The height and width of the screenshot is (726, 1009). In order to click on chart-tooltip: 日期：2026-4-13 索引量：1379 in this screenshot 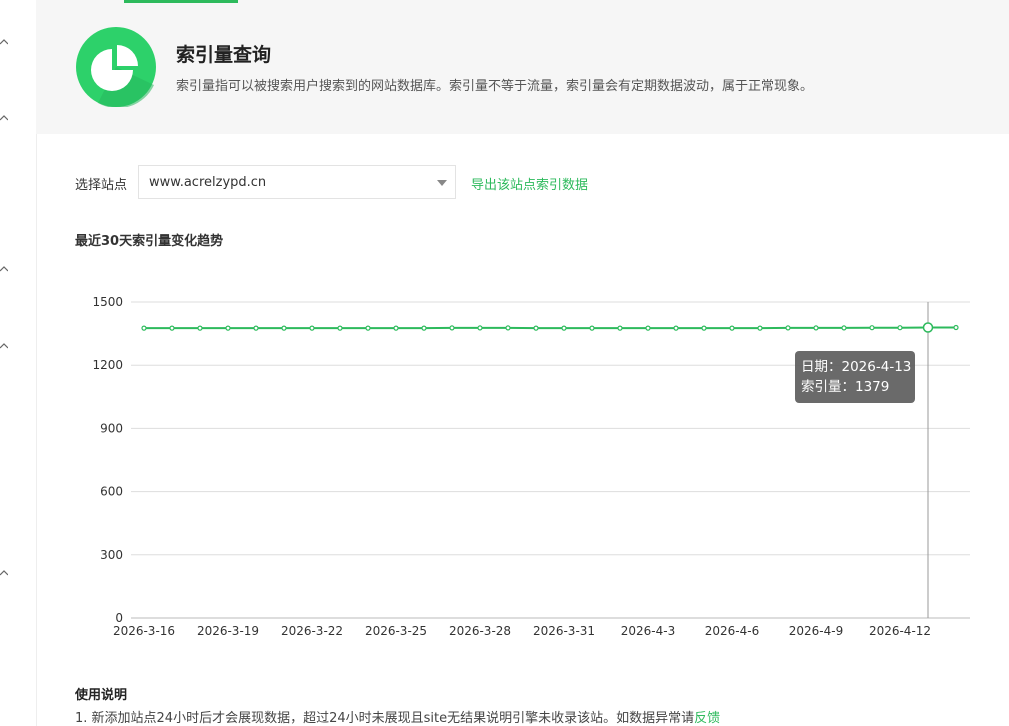, I will do `click(855, 377)`.